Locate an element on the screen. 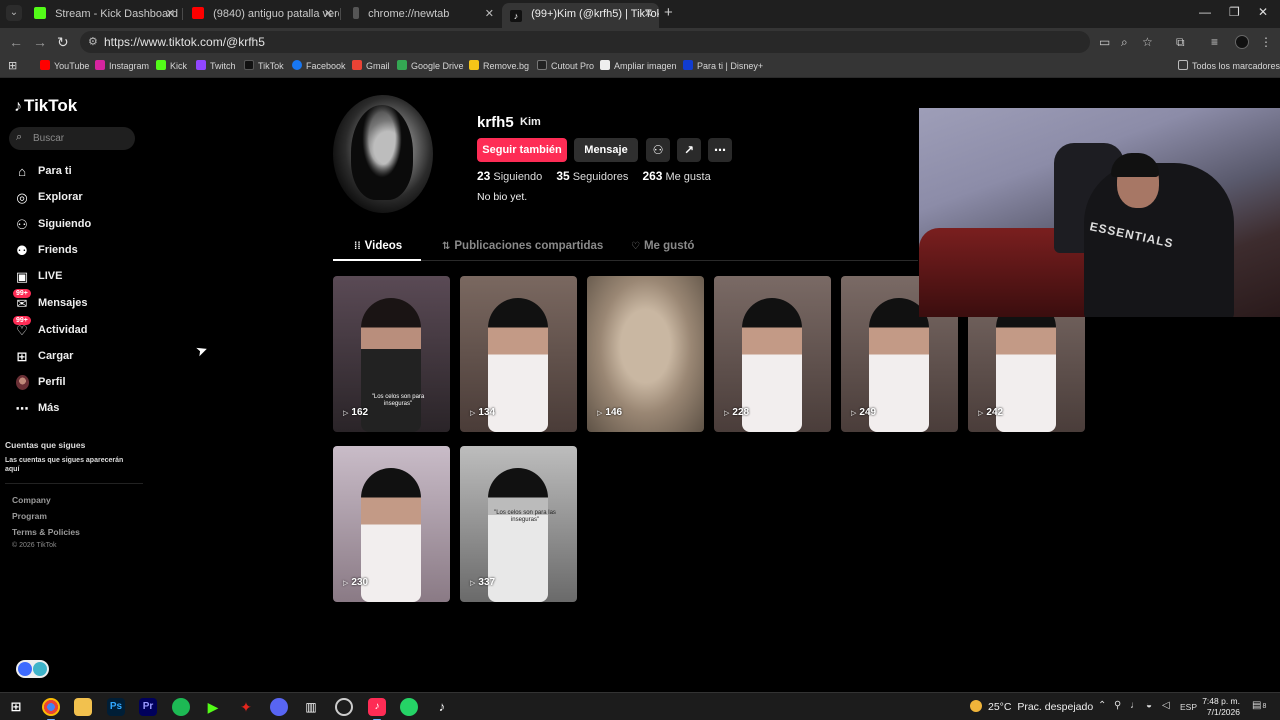  media-control-icon: ≡ is located at coordinates (1214, 42).